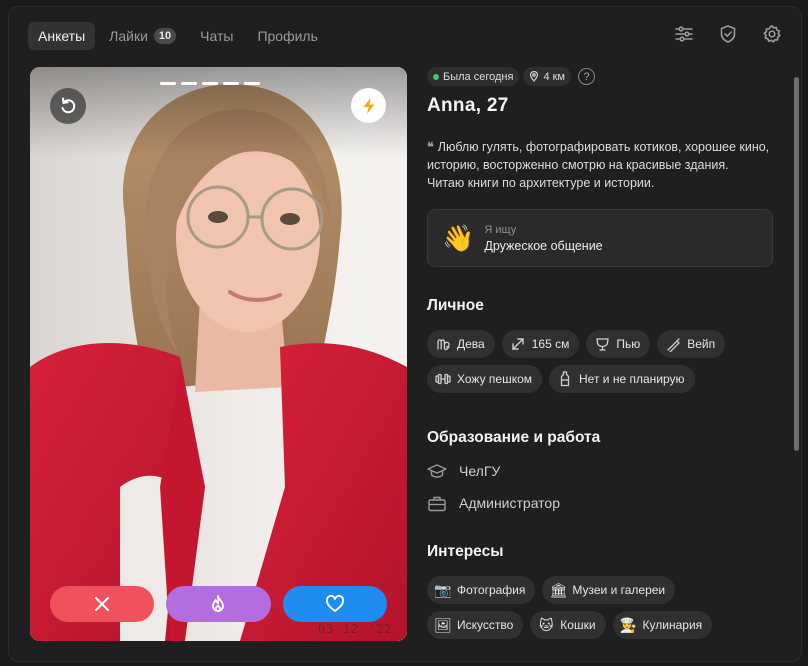  I want to click on location-pin-icon, so click(534, 76).